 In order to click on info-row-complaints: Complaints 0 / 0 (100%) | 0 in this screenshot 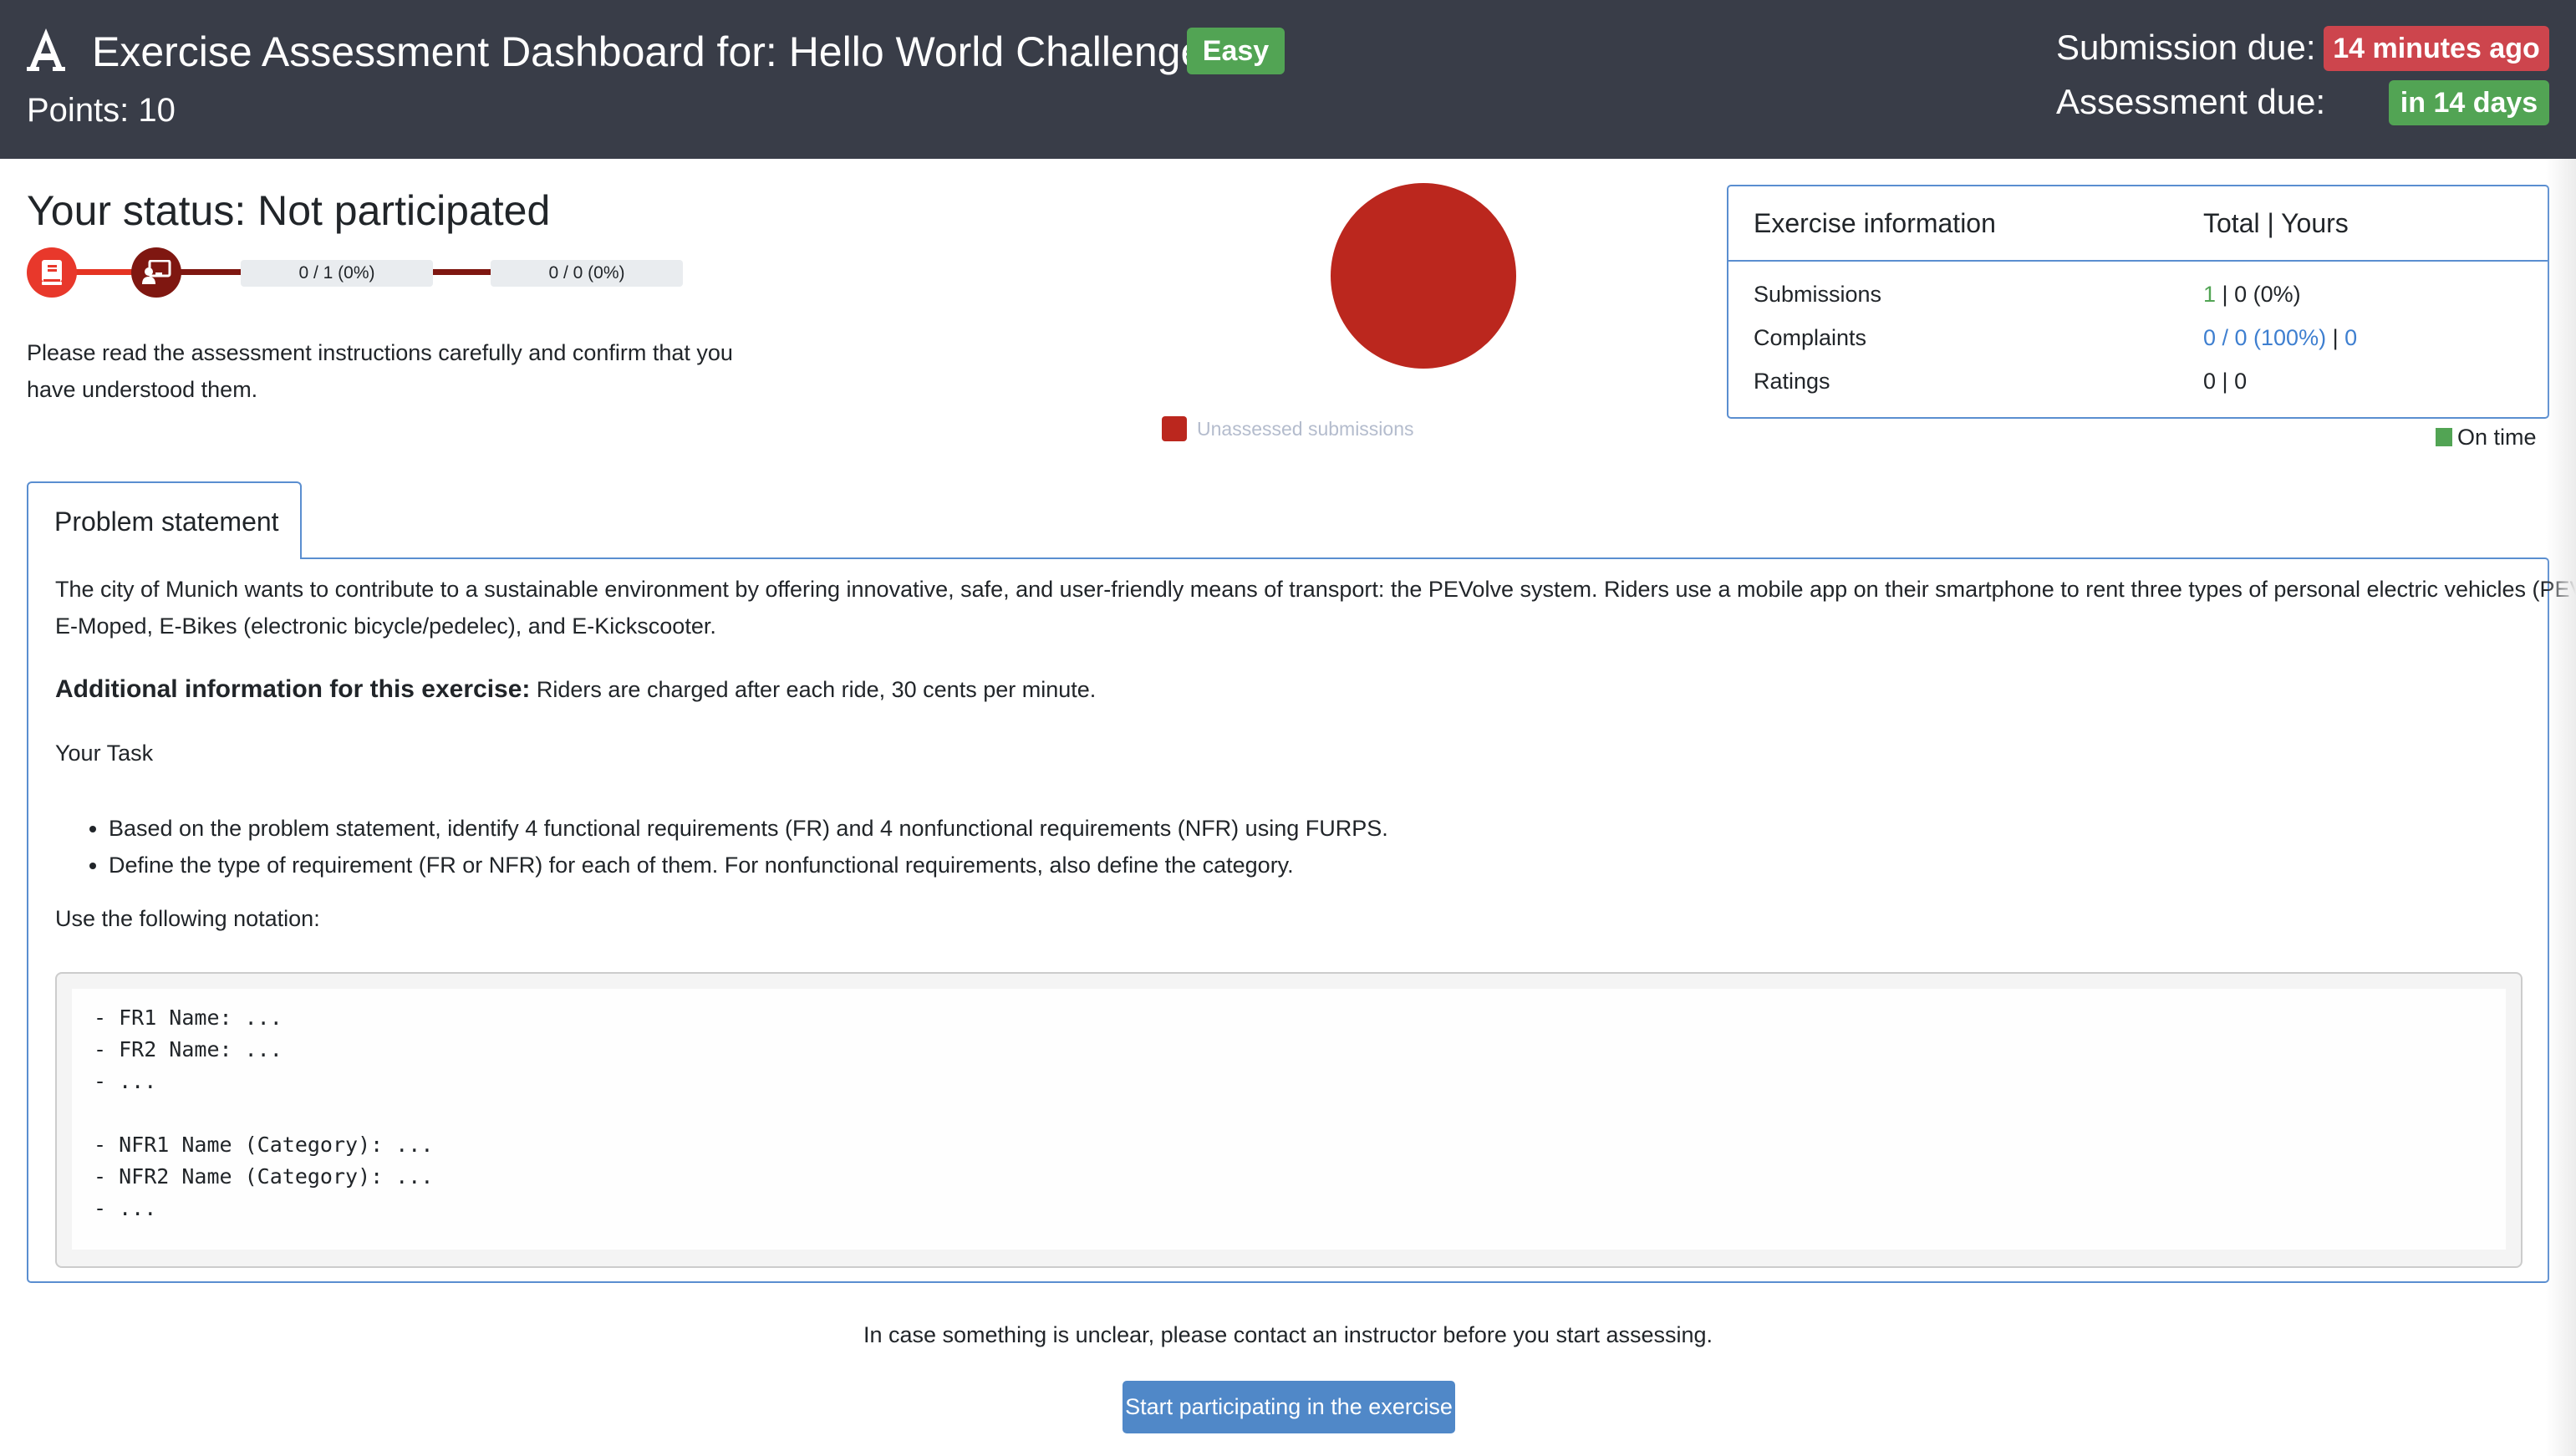, I will do `click(2138, 338)`.